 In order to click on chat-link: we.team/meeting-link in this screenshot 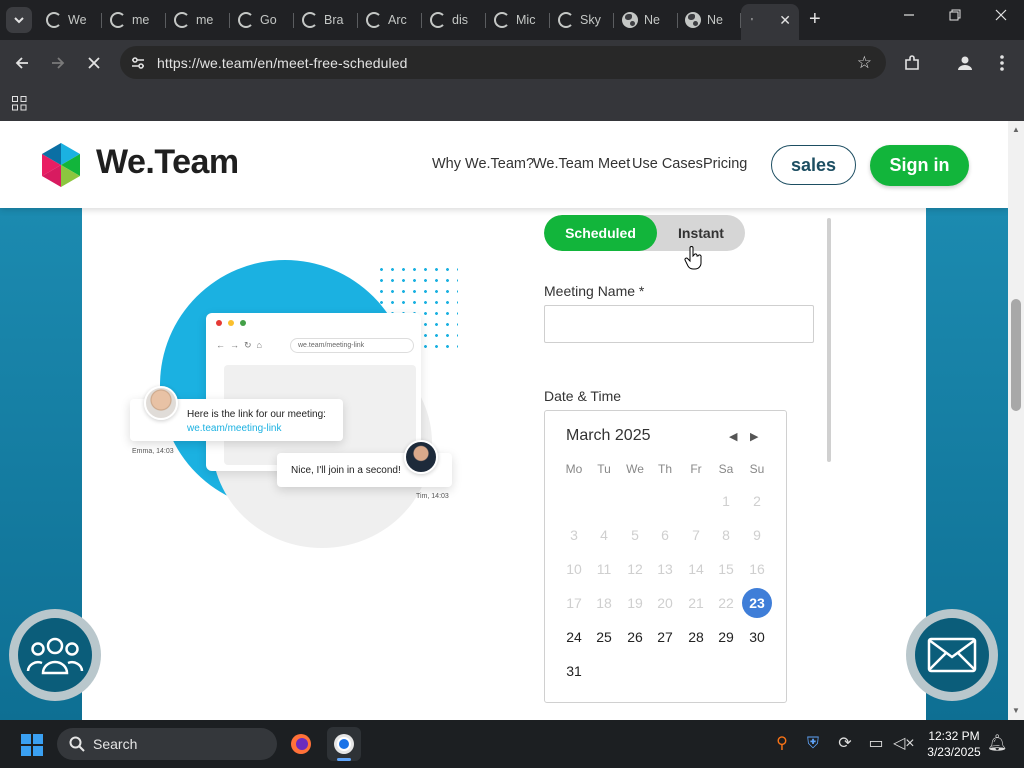, I will do `click(234, 428)`.